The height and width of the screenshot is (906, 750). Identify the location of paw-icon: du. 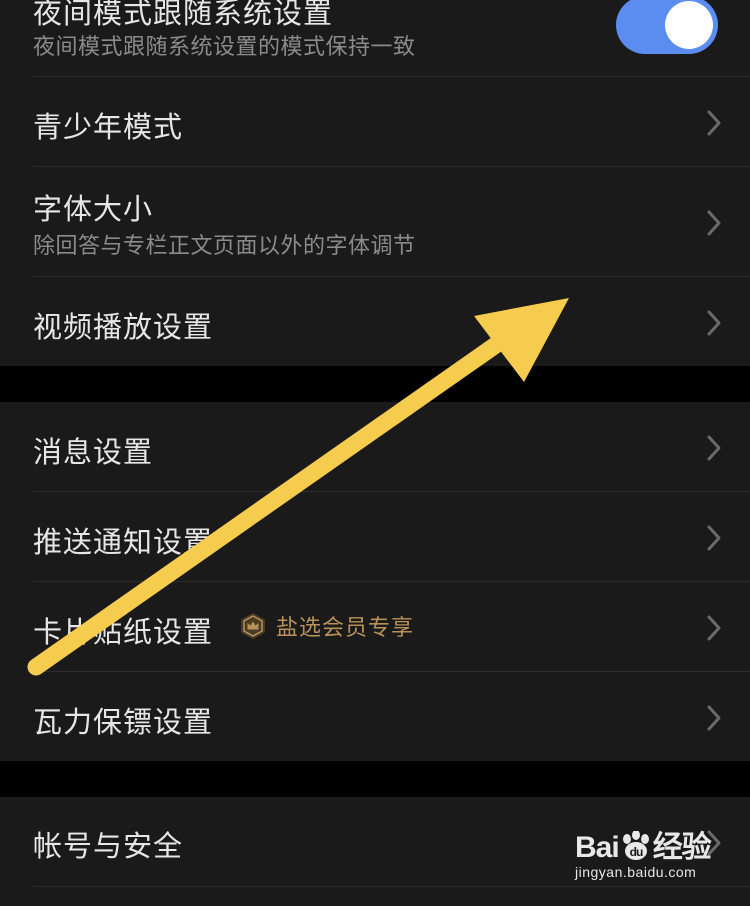
(635, 845).